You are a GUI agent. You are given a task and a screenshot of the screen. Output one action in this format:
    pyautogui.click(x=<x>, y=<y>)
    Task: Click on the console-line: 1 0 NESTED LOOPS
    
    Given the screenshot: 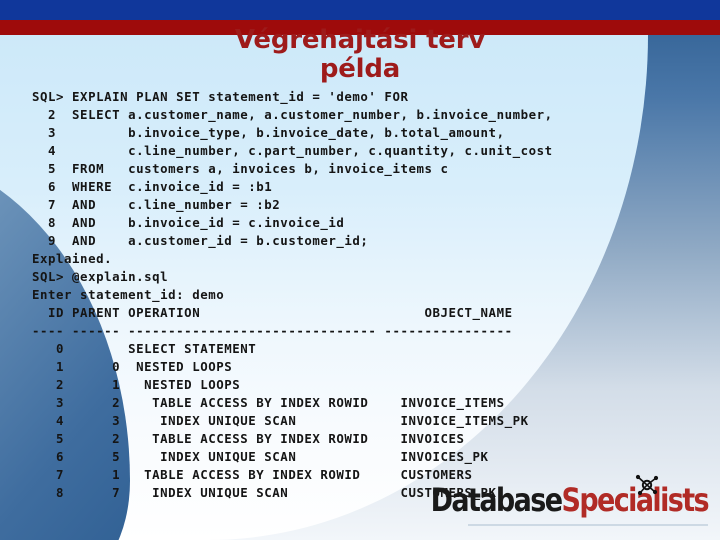 What is the action you would take?
    pyautogui.click(x=132, y=366)
    